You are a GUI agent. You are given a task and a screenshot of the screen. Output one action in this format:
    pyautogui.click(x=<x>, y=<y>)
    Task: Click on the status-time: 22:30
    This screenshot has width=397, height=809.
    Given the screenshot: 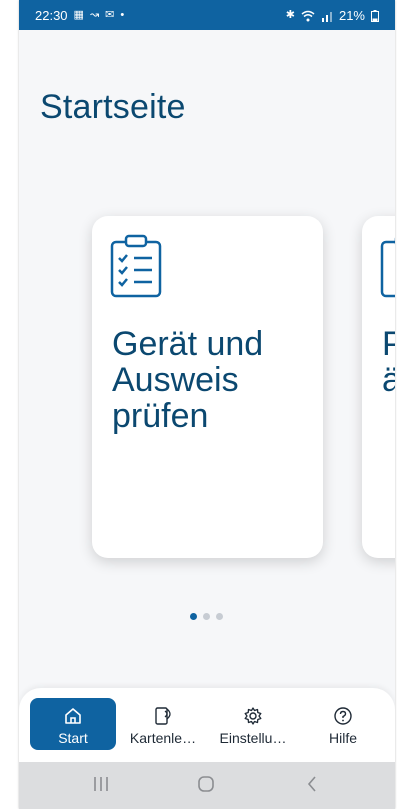 What is the action you would take?
    pyautogui.click(x=51, y=15)
    